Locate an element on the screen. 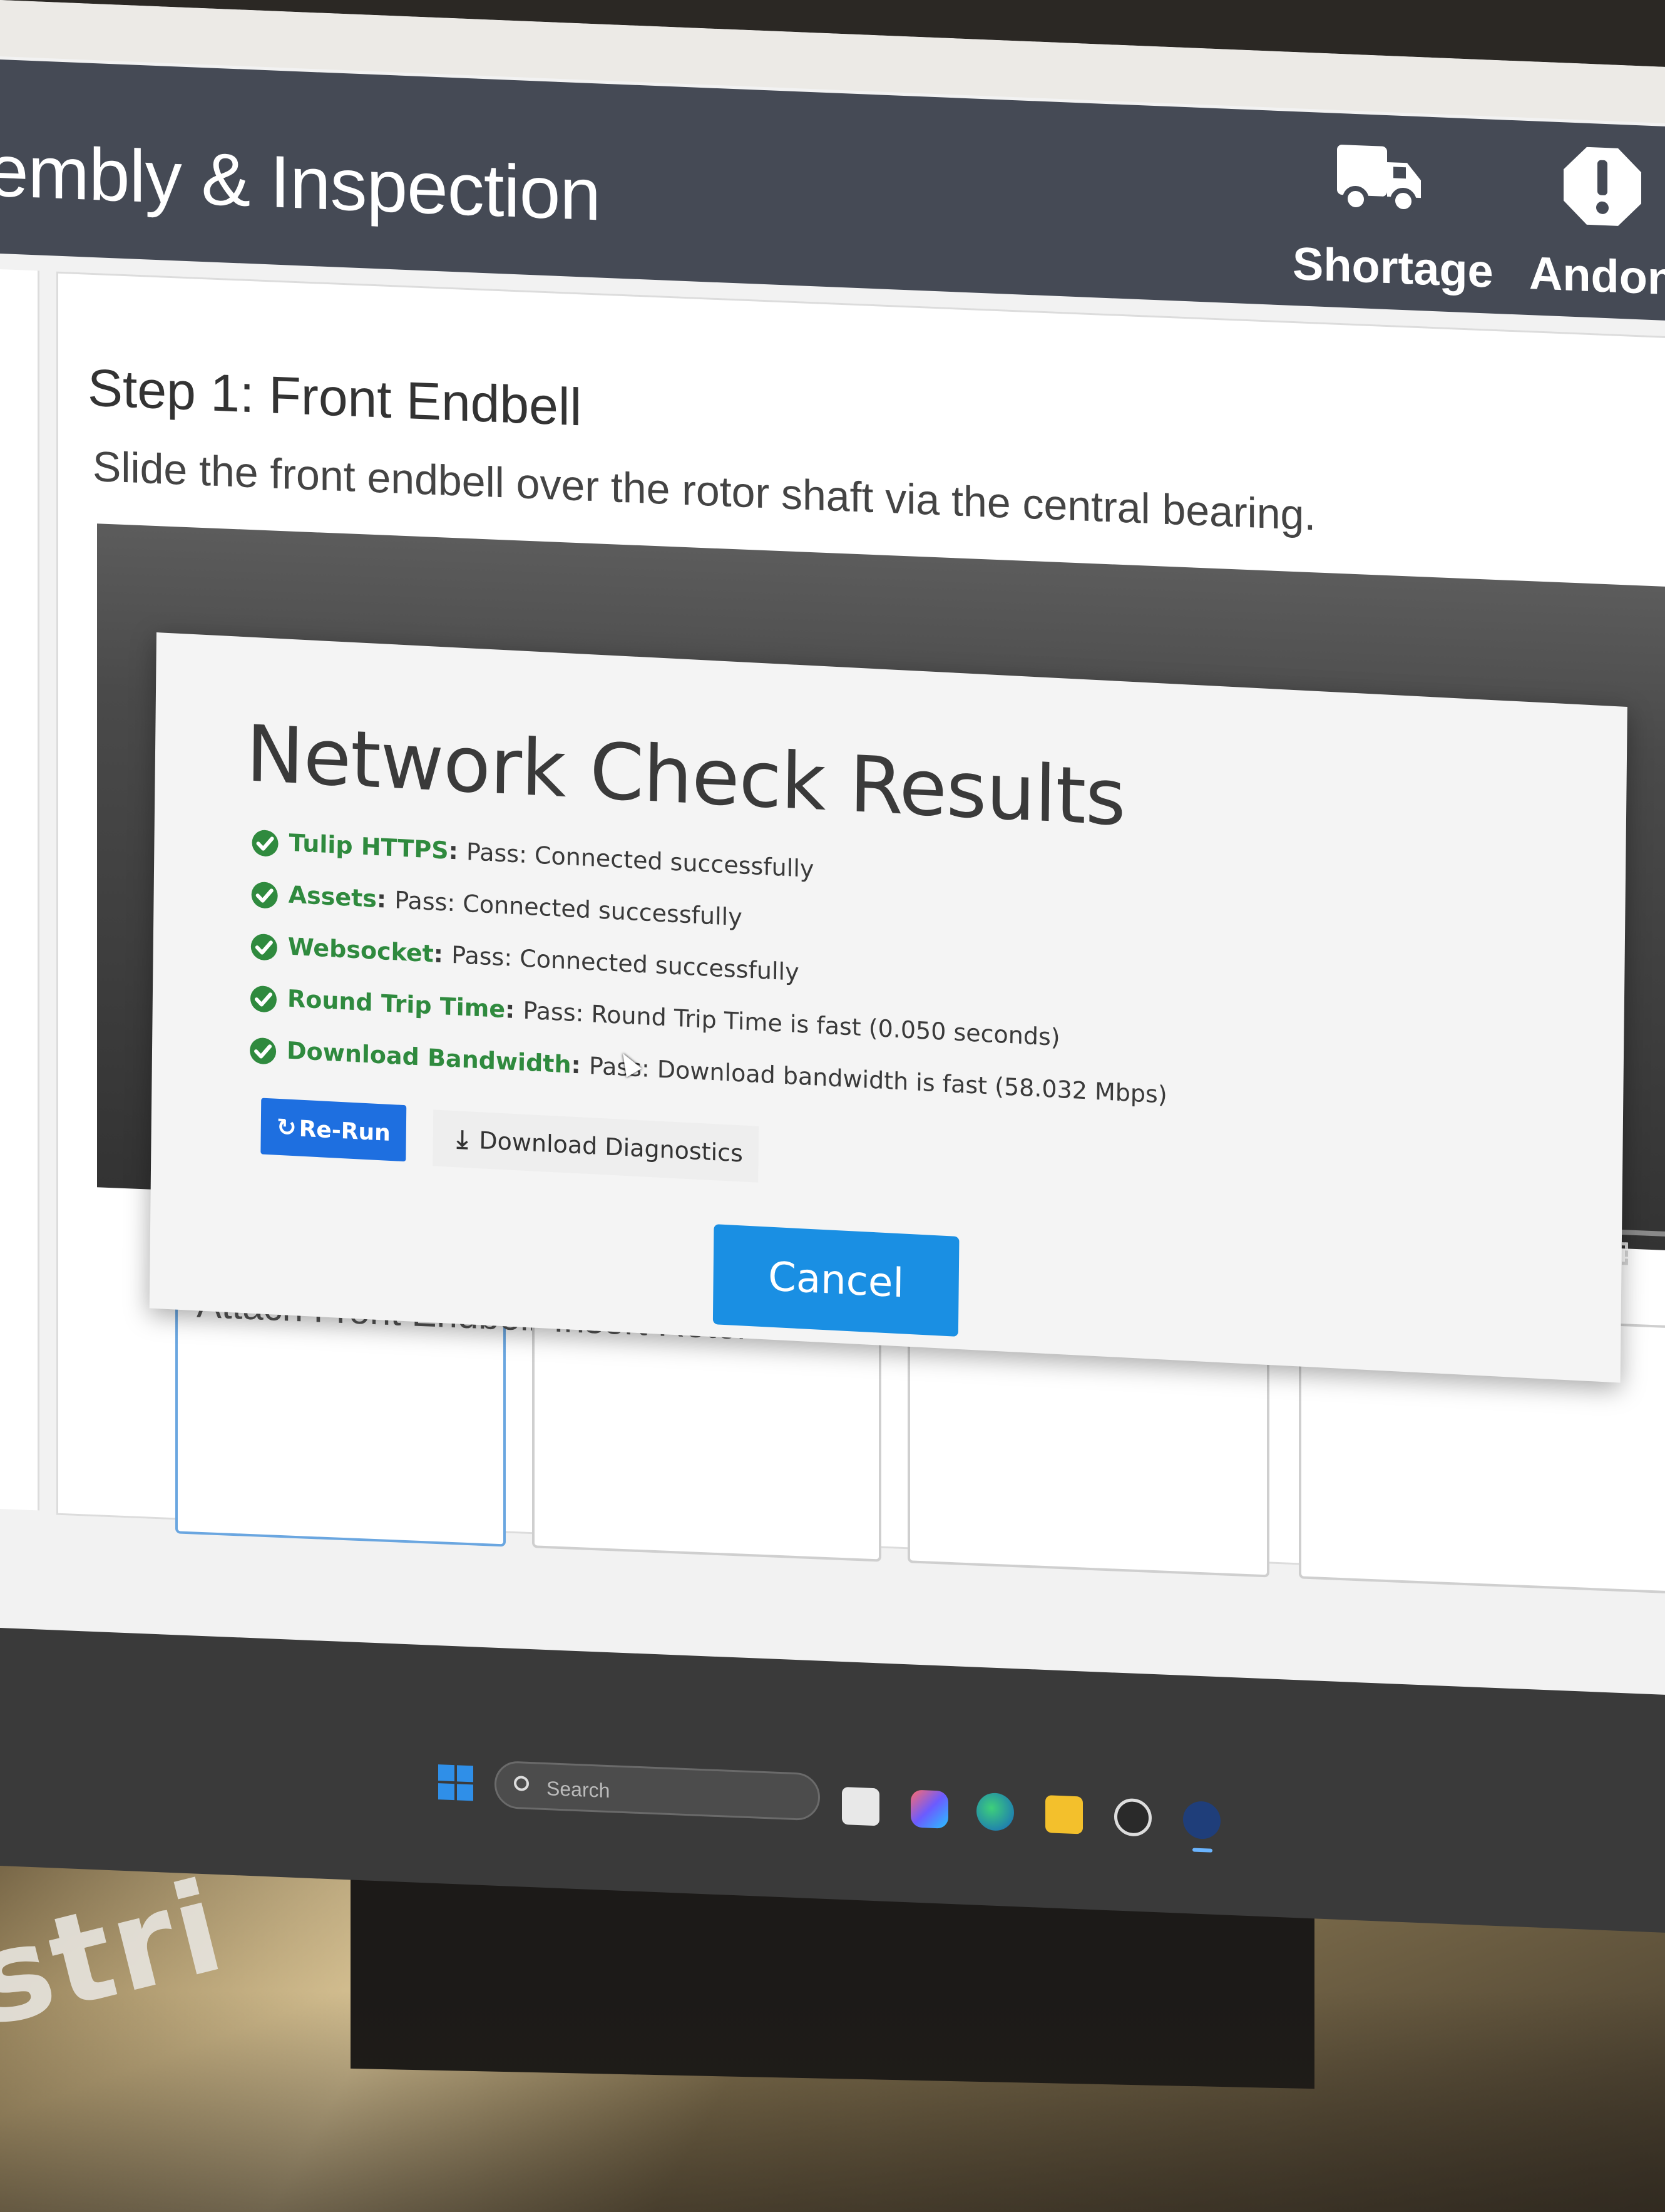  result-name: Websocket is located at coordinates (360, 950).